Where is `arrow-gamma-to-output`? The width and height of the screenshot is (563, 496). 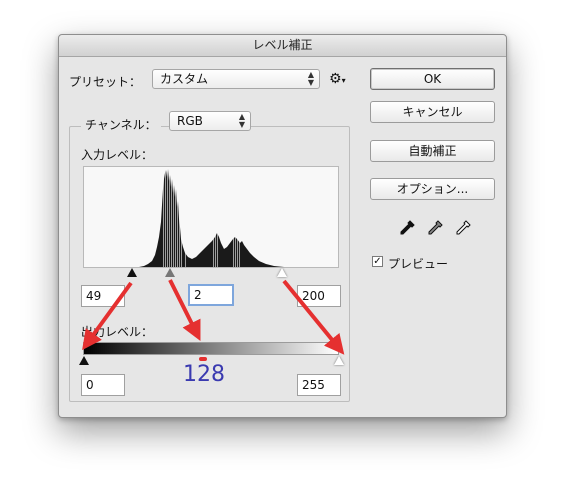
arrow-gamma-to-output is located at coordinates (184, 310).